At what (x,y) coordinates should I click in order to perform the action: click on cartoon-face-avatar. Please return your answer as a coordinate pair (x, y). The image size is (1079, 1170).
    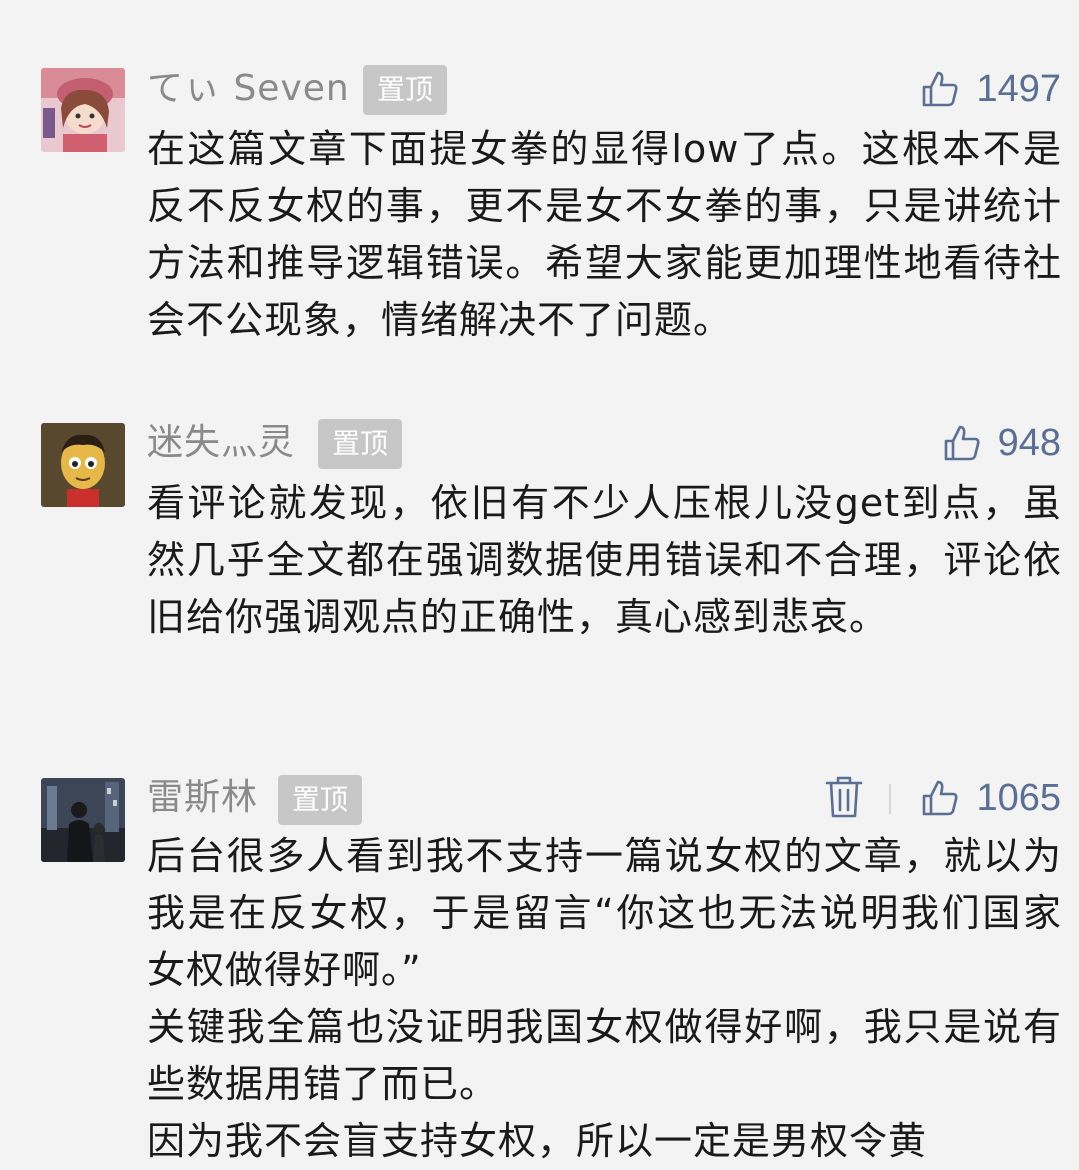
    Looking at the image, I should click on (83, 465).